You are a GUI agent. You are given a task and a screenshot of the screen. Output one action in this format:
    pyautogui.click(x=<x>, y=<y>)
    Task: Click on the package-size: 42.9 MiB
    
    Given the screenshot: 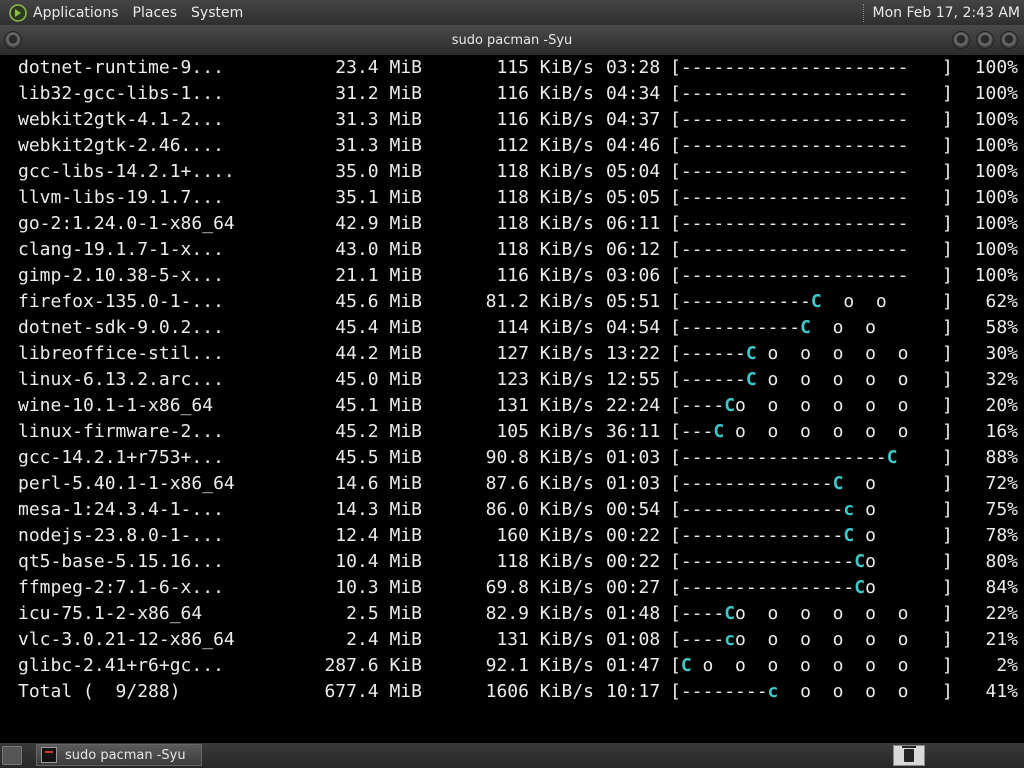 What is the action you would take?
    pyautogui.click(x=378, y=223)
    